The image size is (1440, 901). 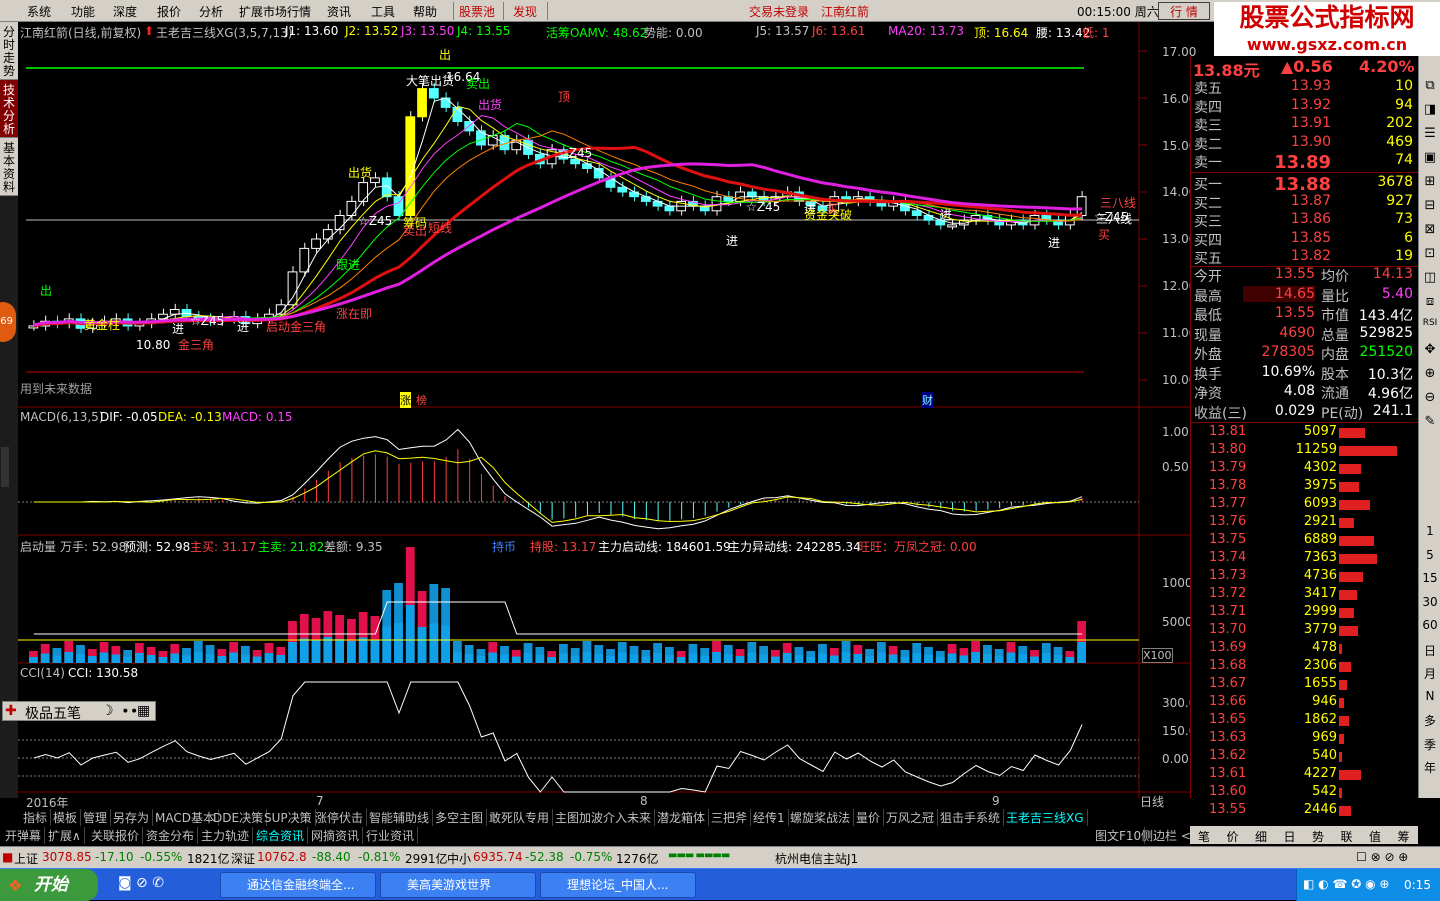 What do you see at coordinates (391, 835) in the screenshot?
I see `info-tab: 行业资讯` at bounding box center [391, 835].